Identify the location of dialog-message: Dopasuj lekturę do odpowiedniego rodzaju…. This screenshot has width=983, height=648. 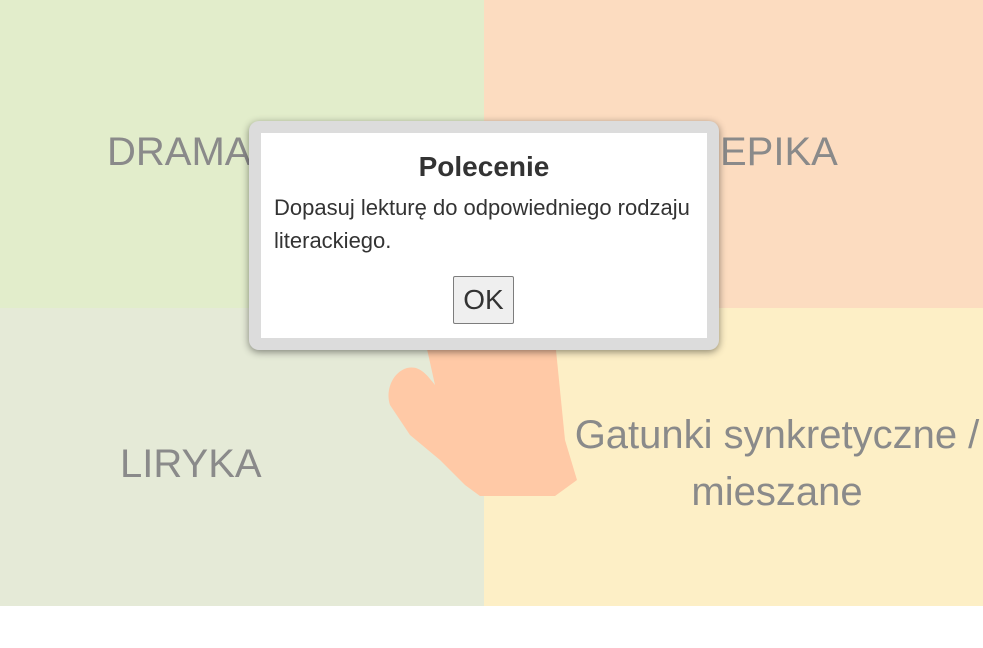
(482, 224).